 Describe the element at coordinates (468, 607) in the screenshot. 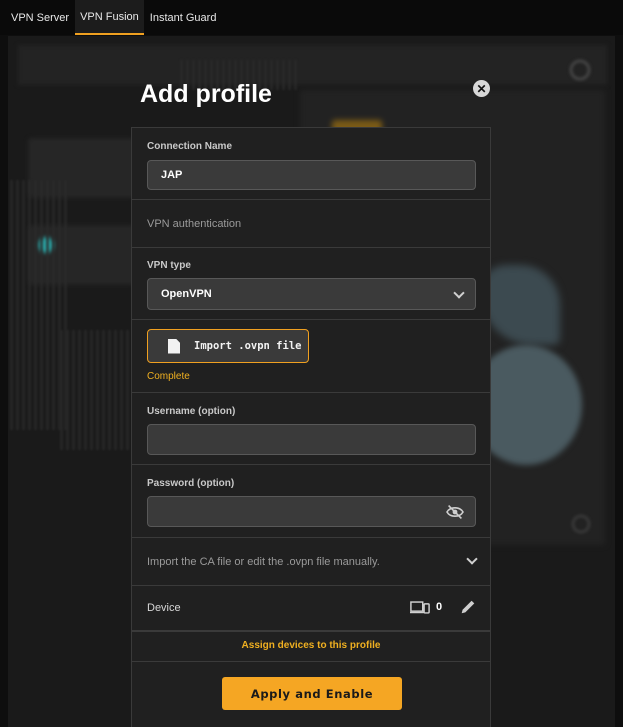

I see `pencil-icon` at that location.